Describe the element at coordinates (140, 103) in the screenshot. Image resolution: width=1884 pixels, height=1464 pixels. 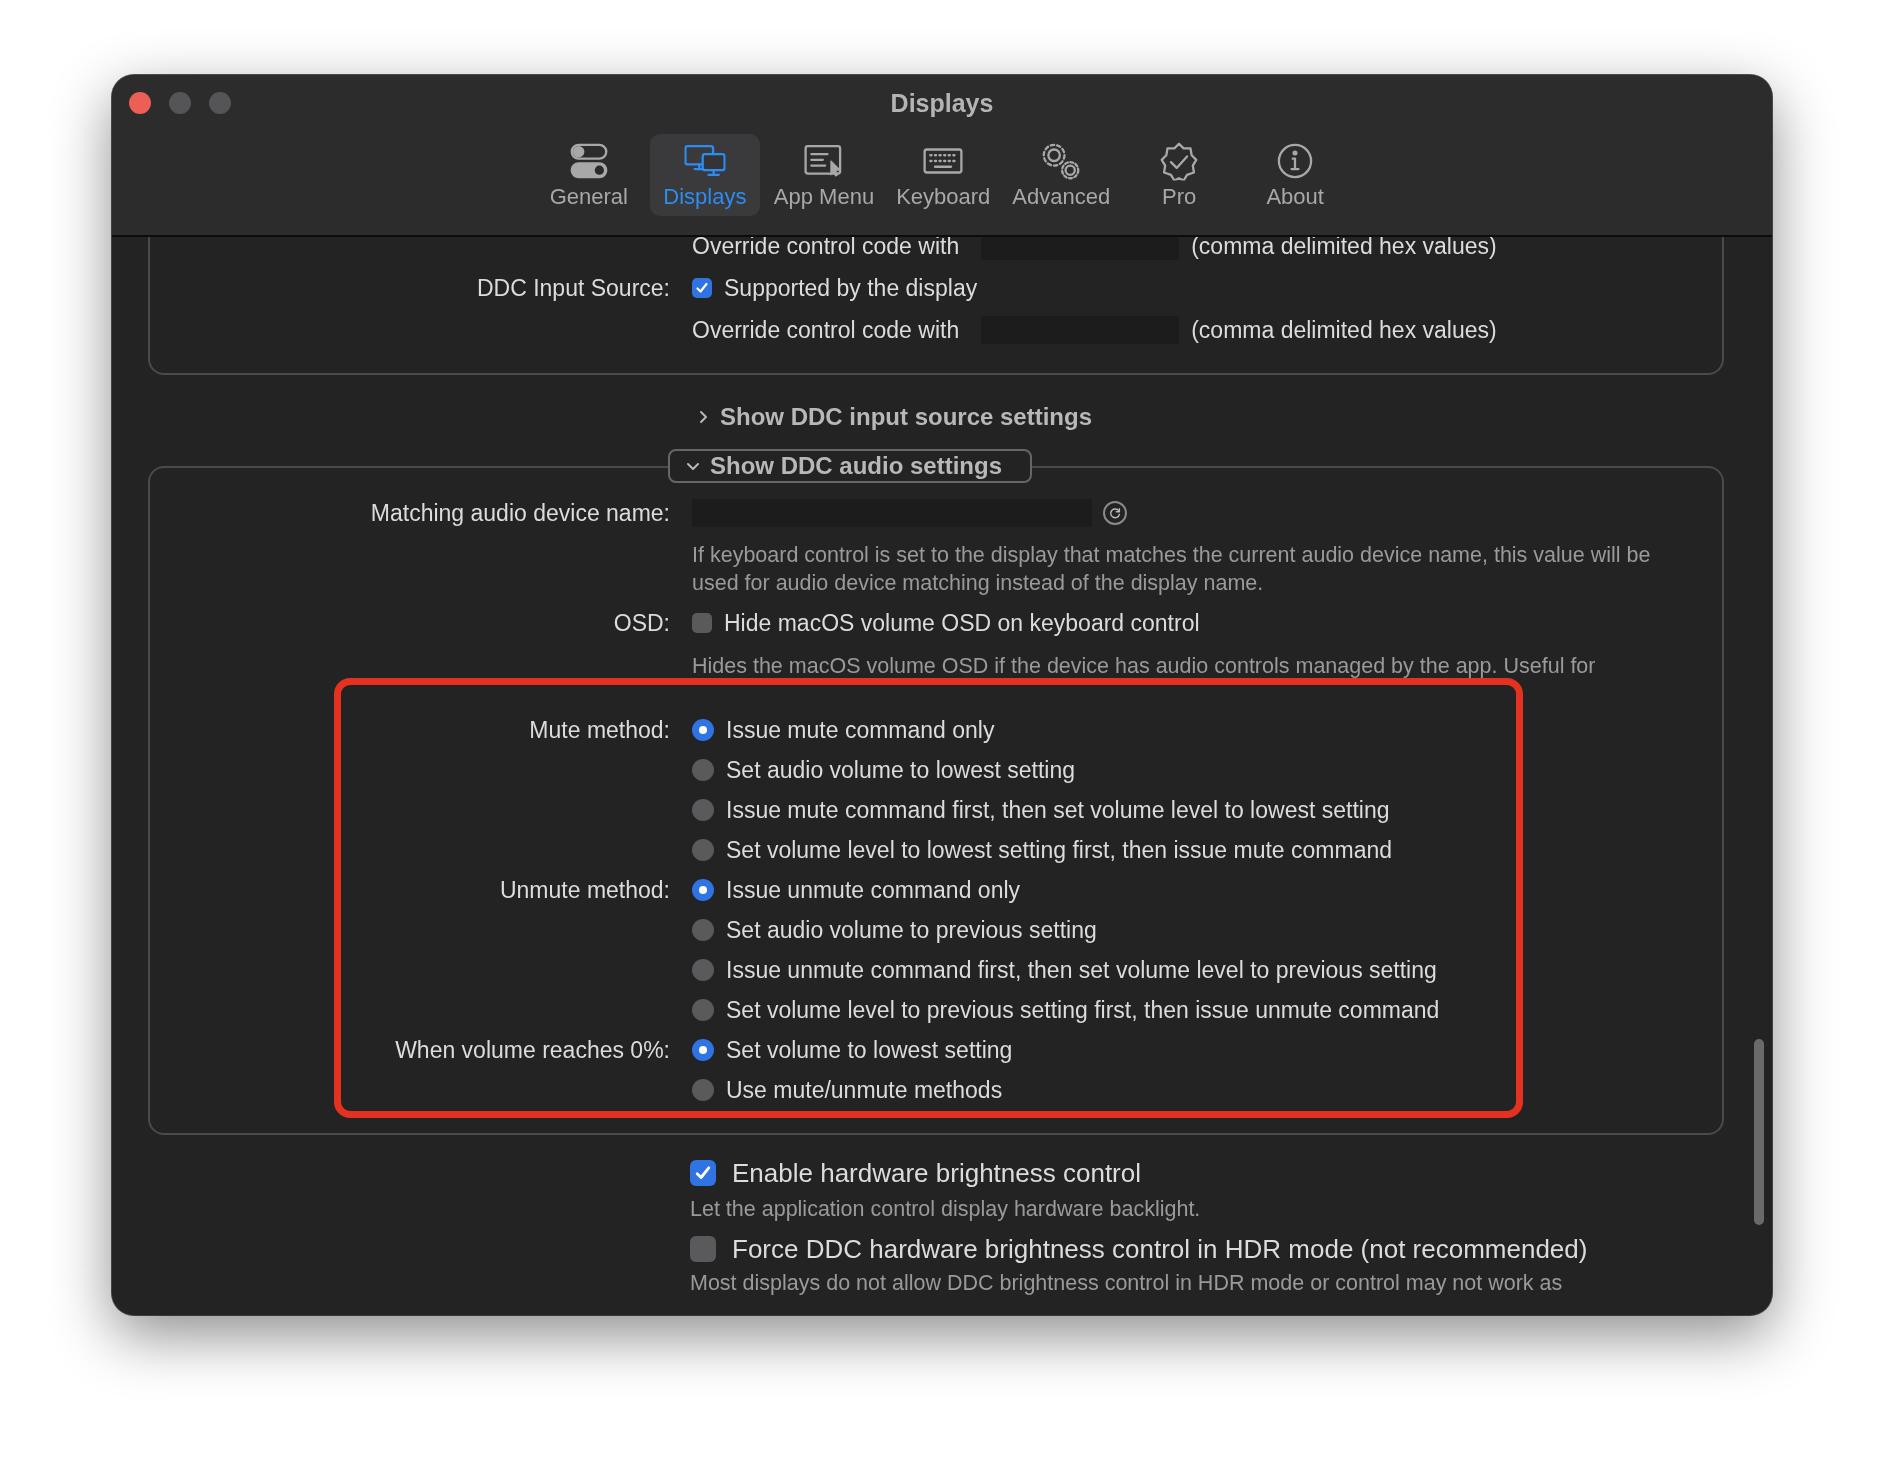
I see `close-button` at that location.